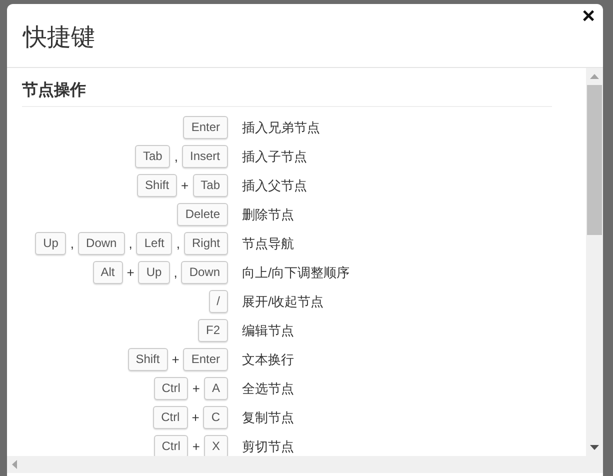  I want to click on shortcut-description: 插入兄弟节点, so click(281, 127).